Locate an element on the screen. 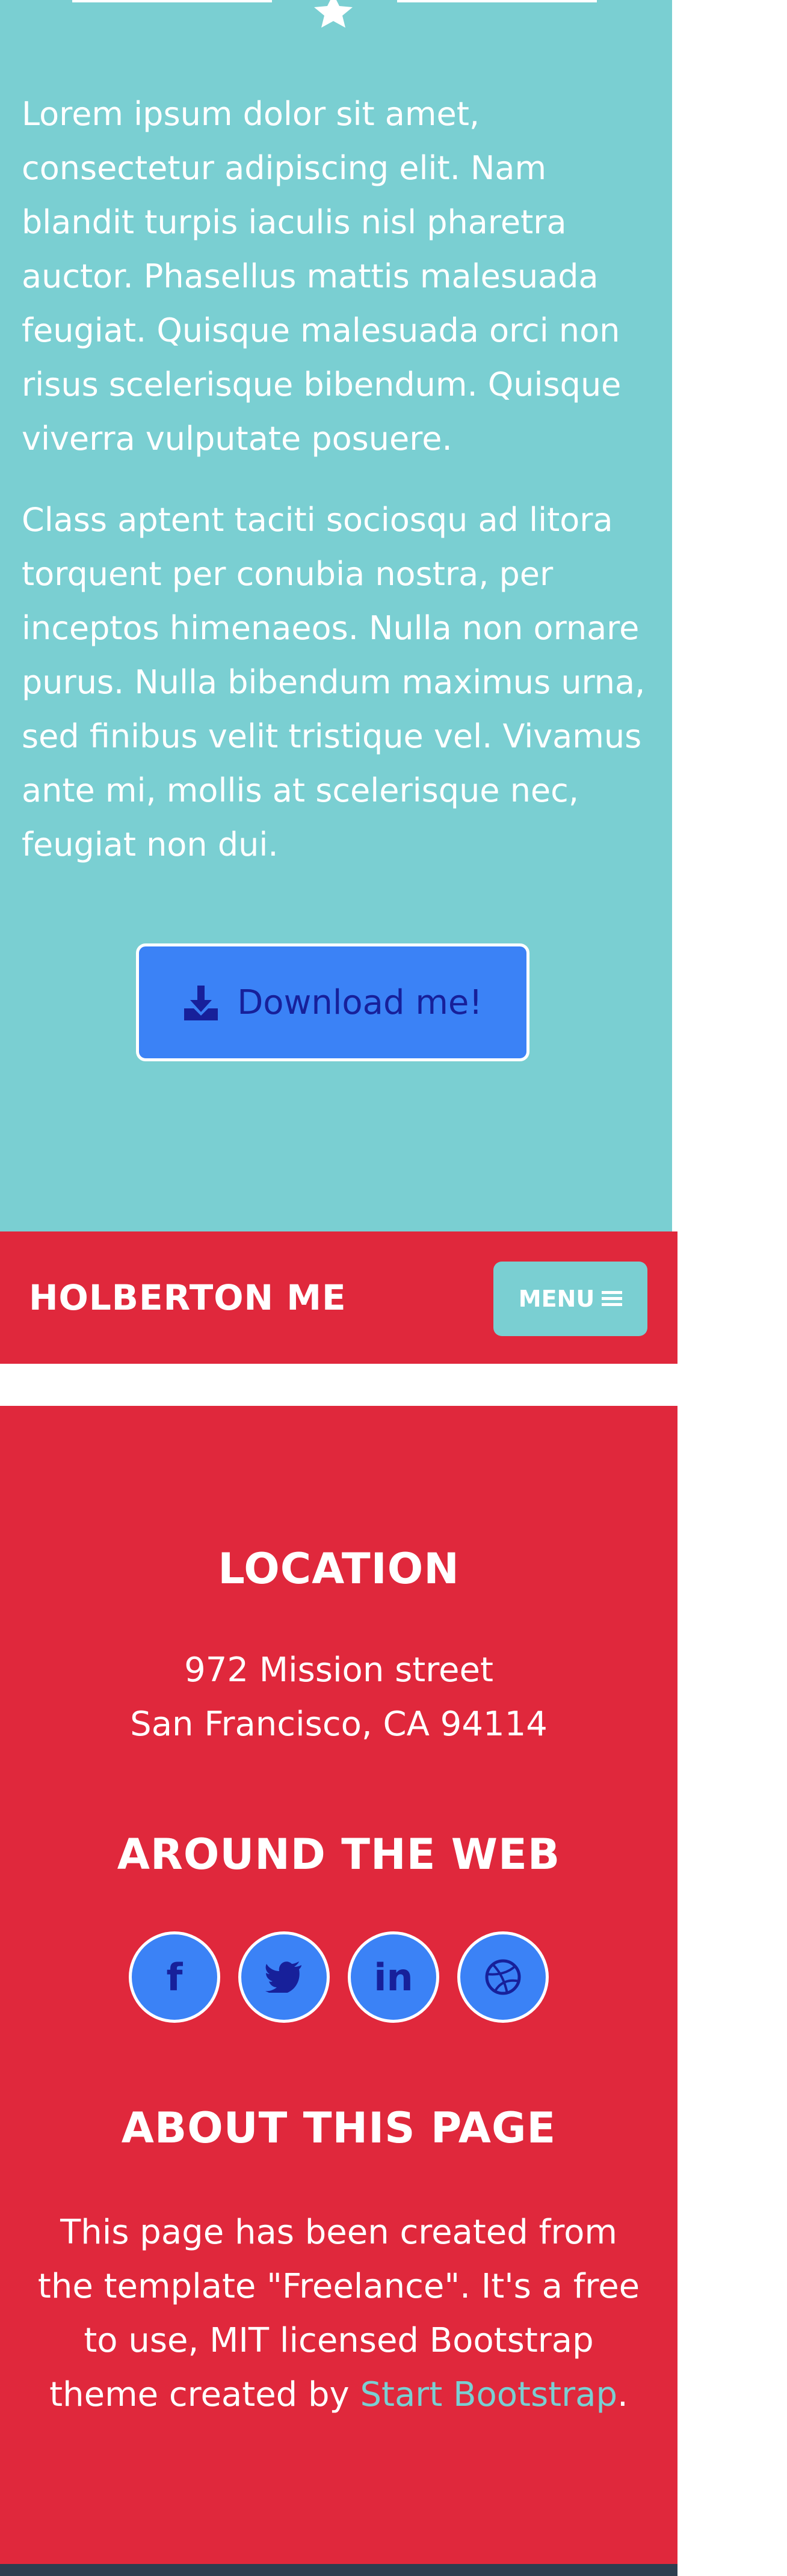  divider-line-left is located at coordinates (172, 1).